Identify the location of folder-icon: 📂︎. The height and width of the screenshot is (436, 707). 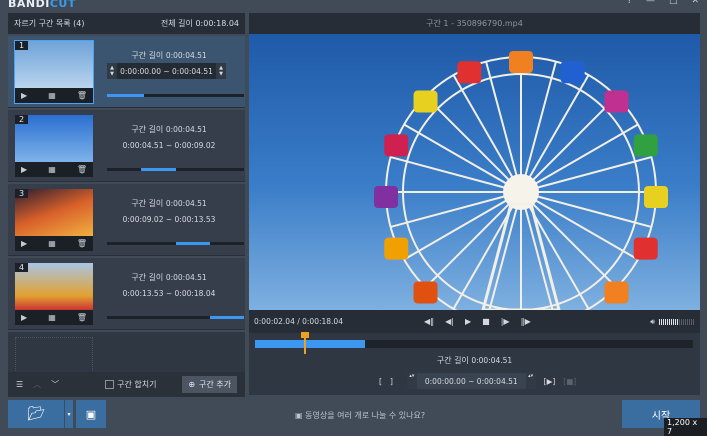
(36, 414).